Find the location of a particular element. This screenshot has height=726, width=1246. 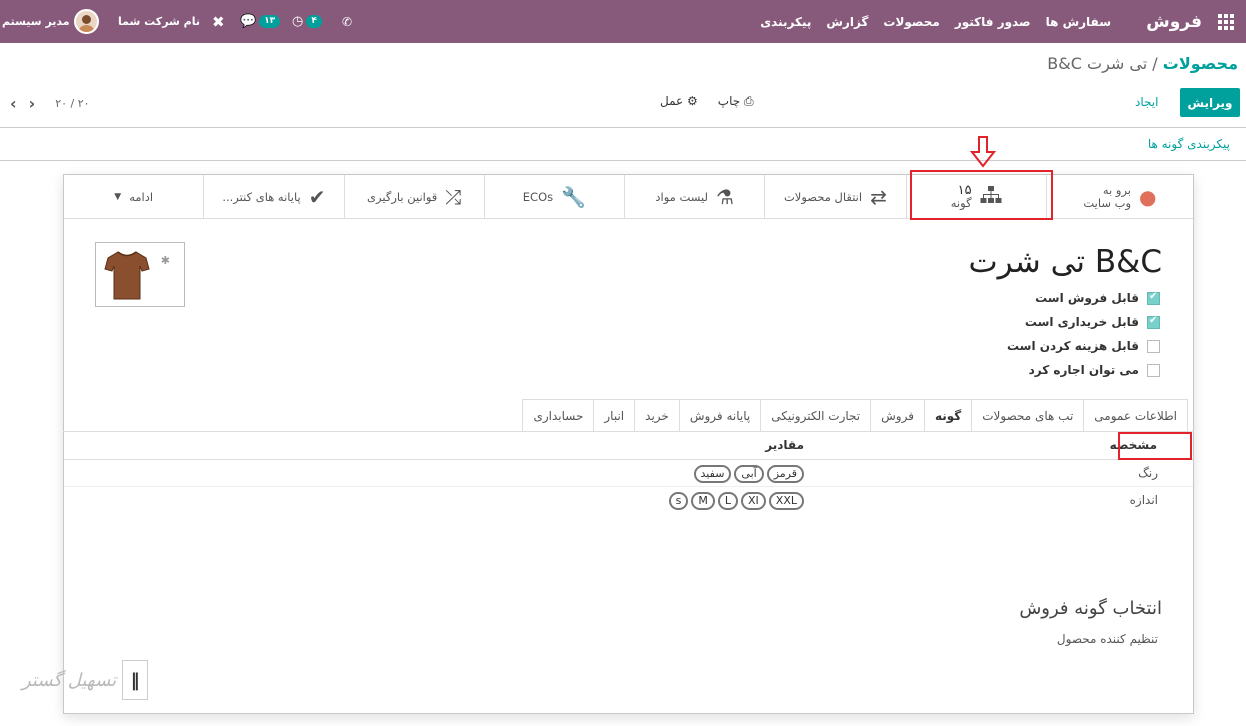

can-be-expensed-checkbox-row: قابل هزینه کردن است is located at coordinates (1083, 346).